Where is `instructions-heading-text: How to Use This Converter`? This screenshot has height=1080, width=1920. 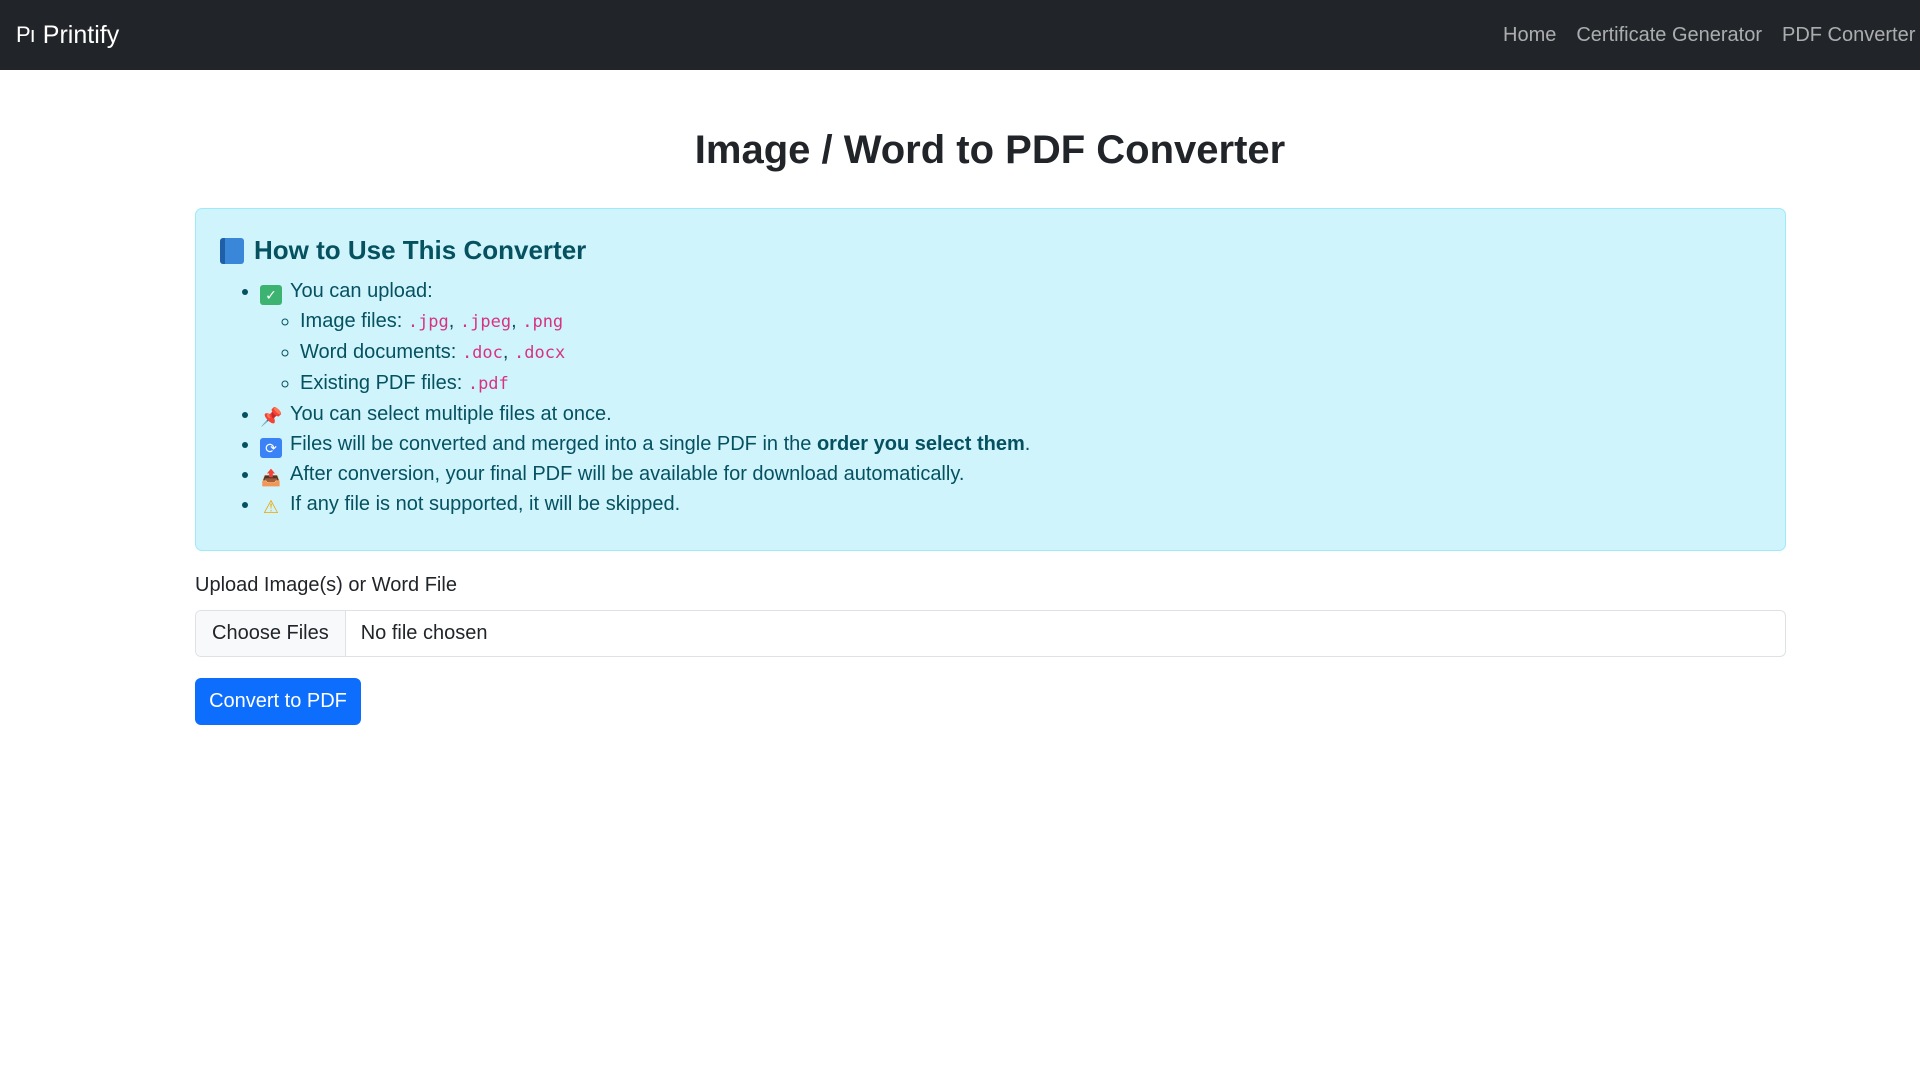
instructions-heading-text: How to Use This Converter is located at coordinates (420, 250).